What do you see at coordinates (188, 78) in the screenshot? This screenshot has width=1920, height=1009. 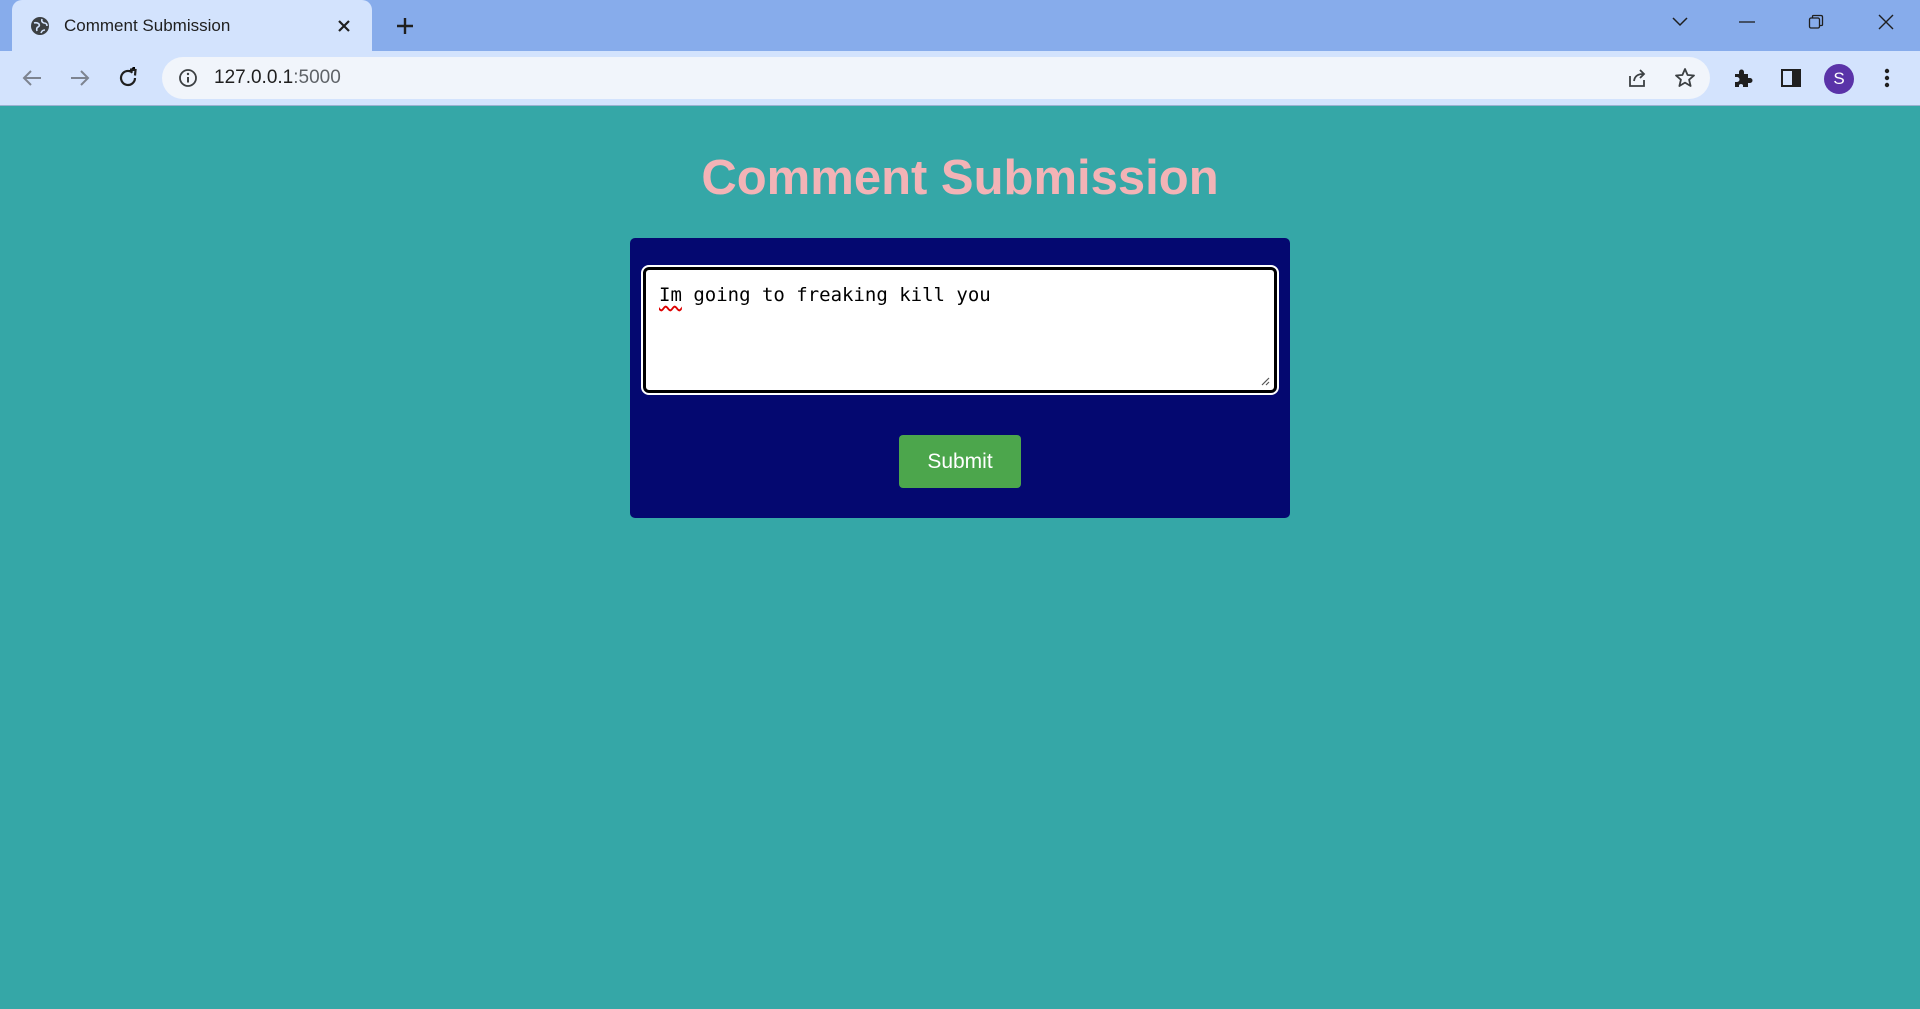 I see `site-info-icon` at bounding box center [188, 78].